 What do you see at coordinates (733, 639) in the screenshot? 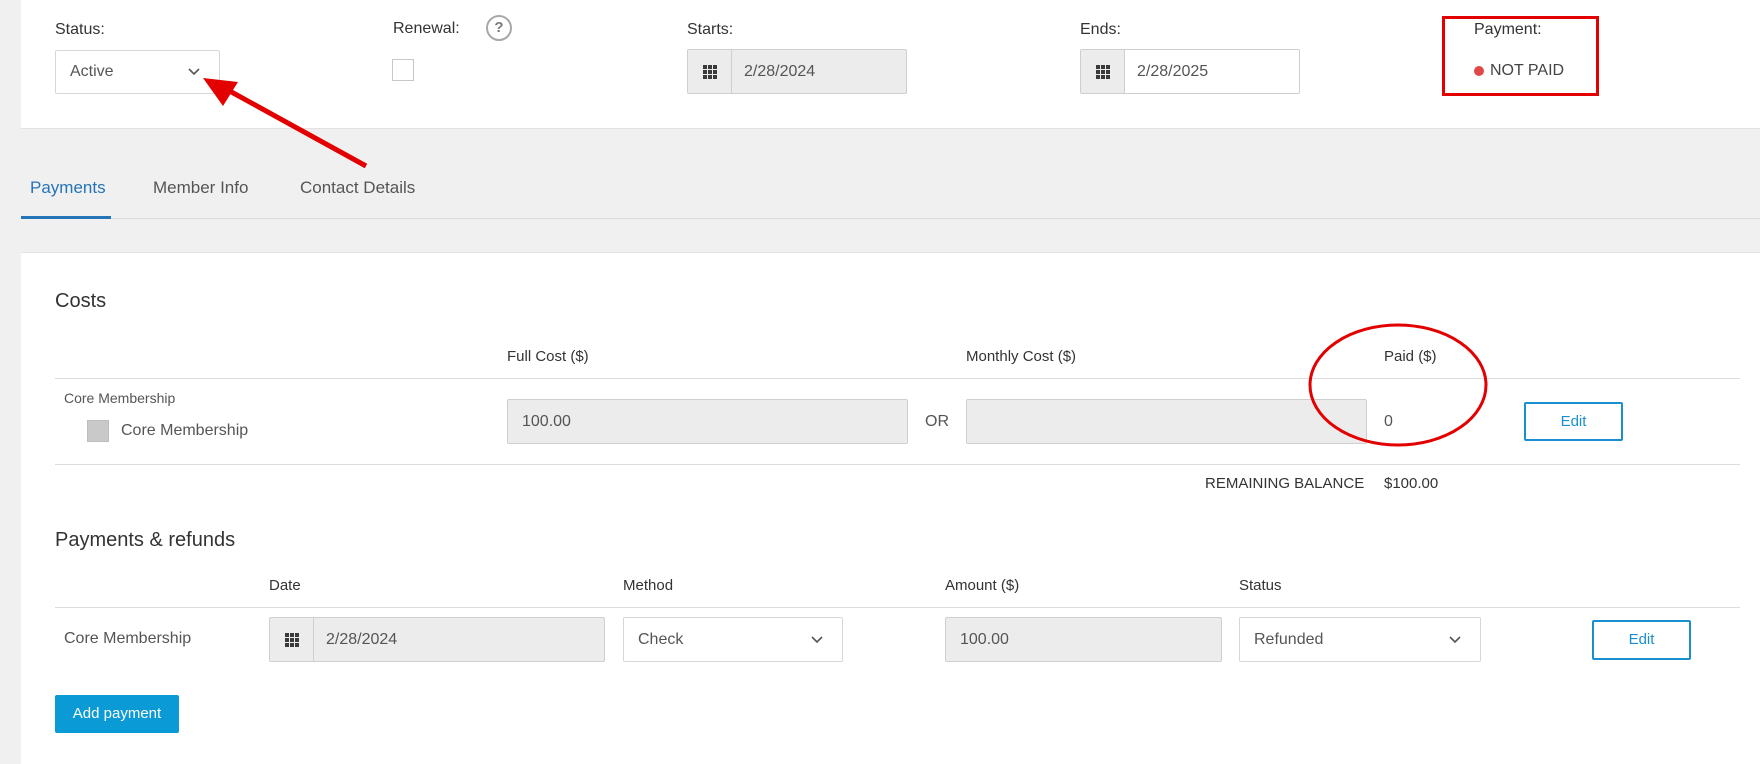
I see `payment-method-select: Check` at bounding box center [733, 639].